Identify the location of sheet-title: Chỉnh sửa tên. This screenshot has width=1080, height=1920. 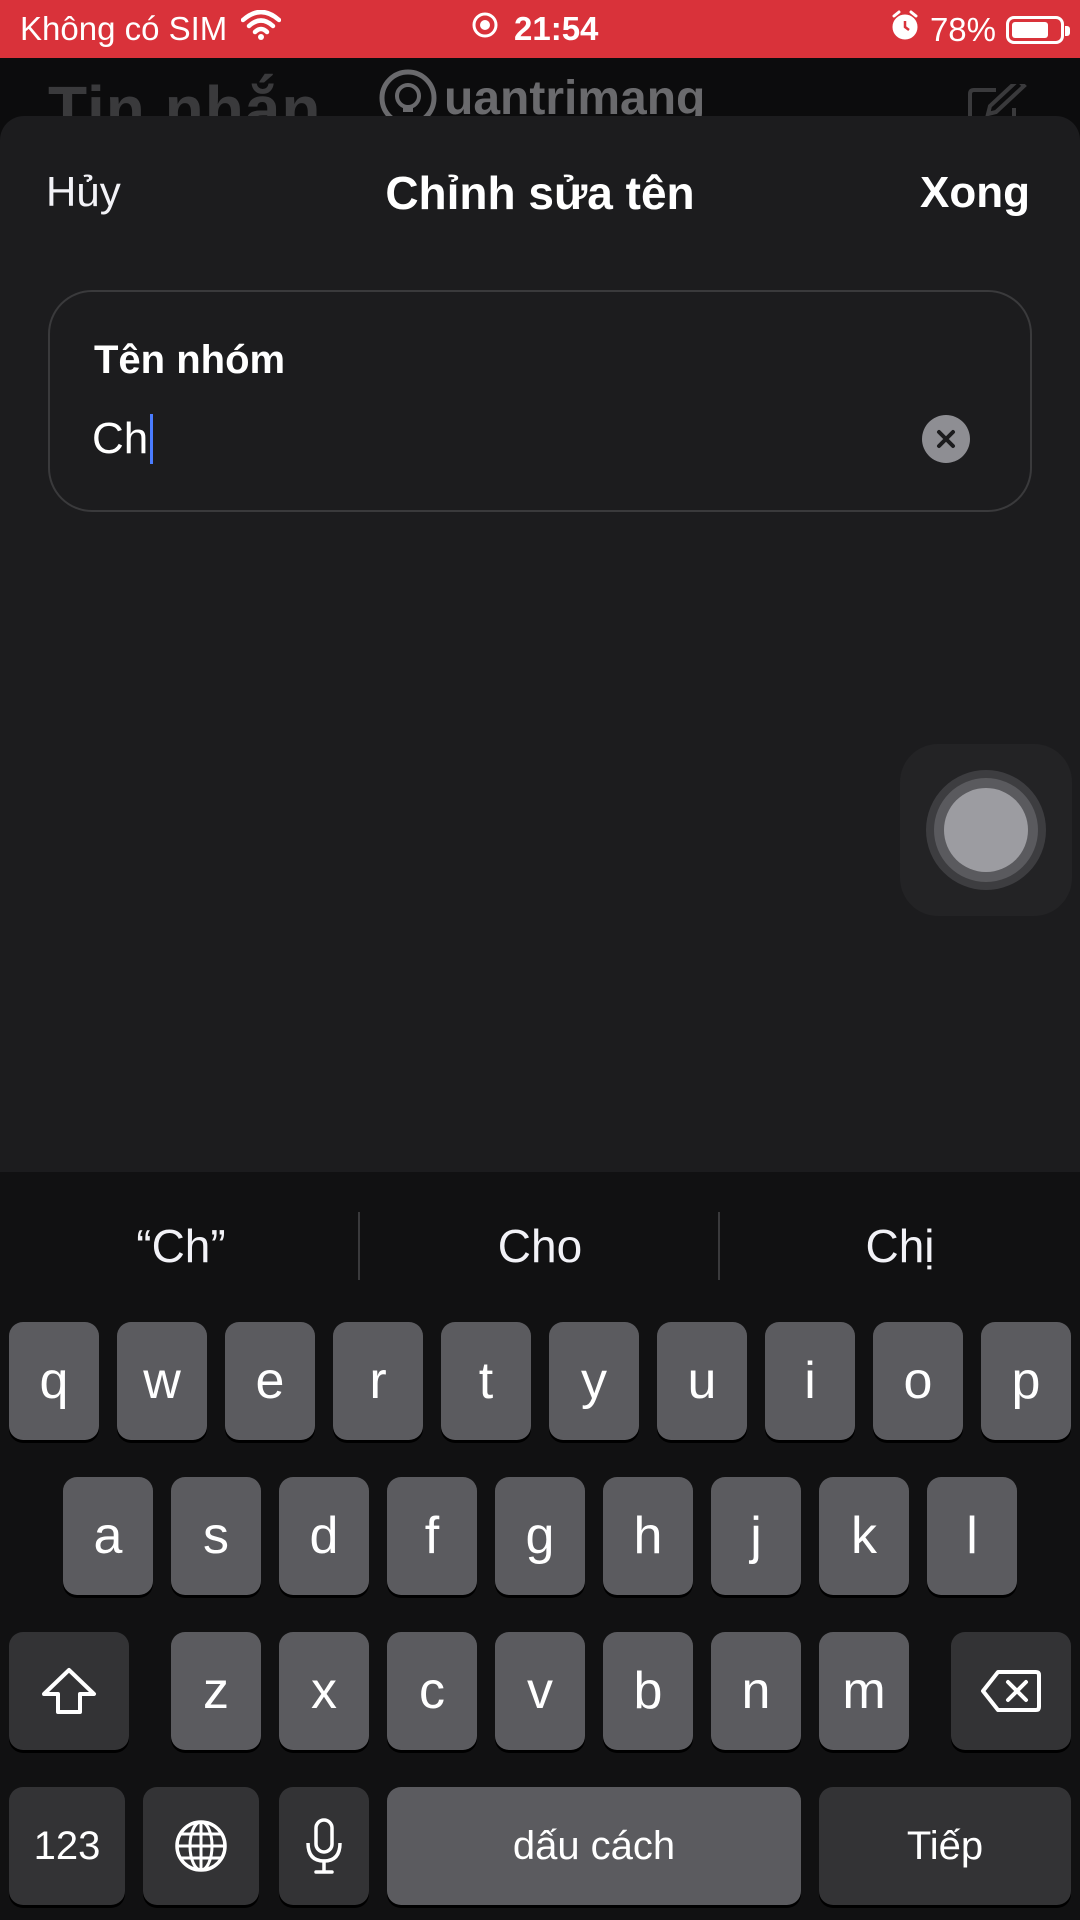
(540, 193).